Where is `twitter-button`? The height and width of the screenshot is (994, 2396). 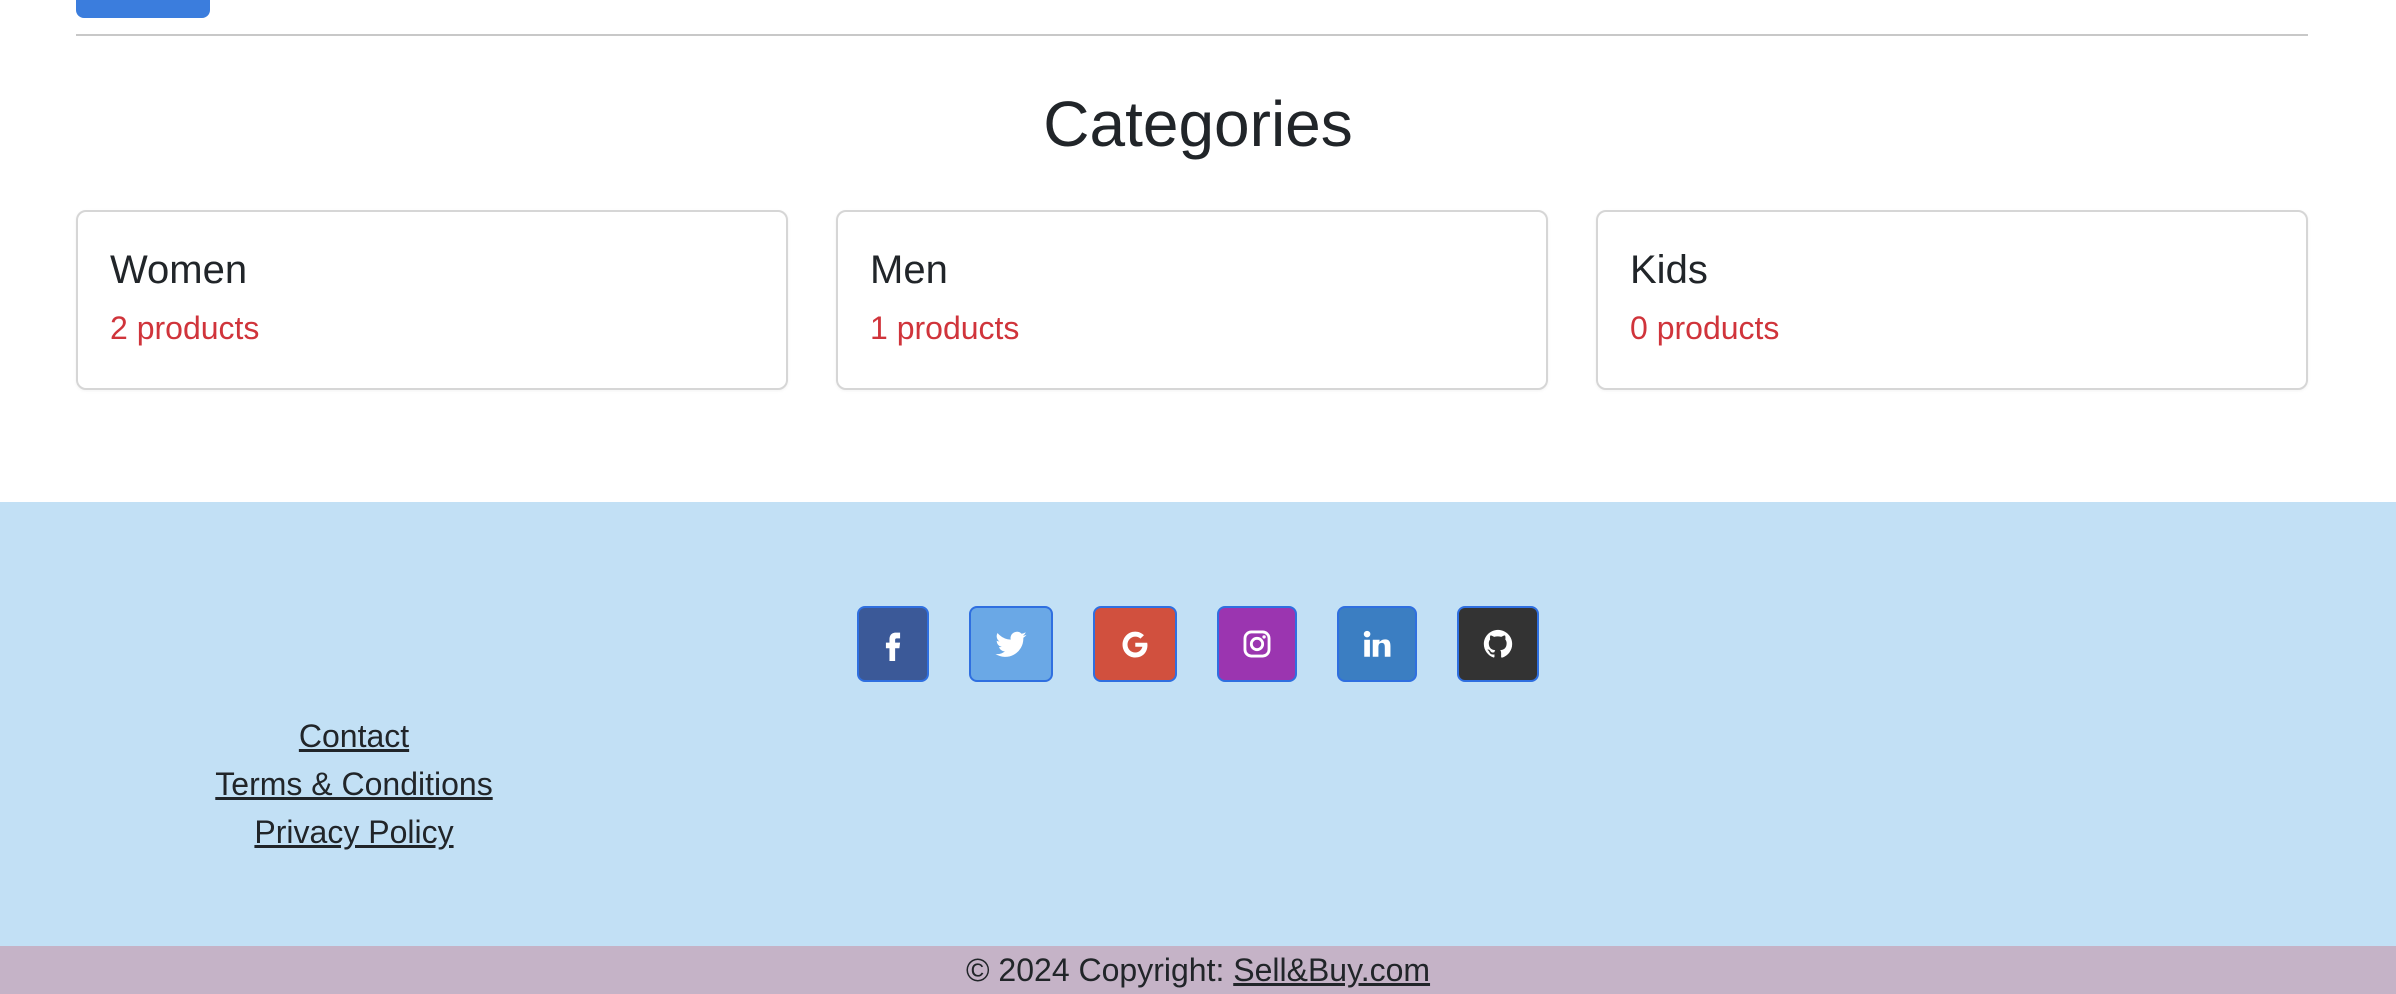 twitter-button is located at coordinates (1011, 644).